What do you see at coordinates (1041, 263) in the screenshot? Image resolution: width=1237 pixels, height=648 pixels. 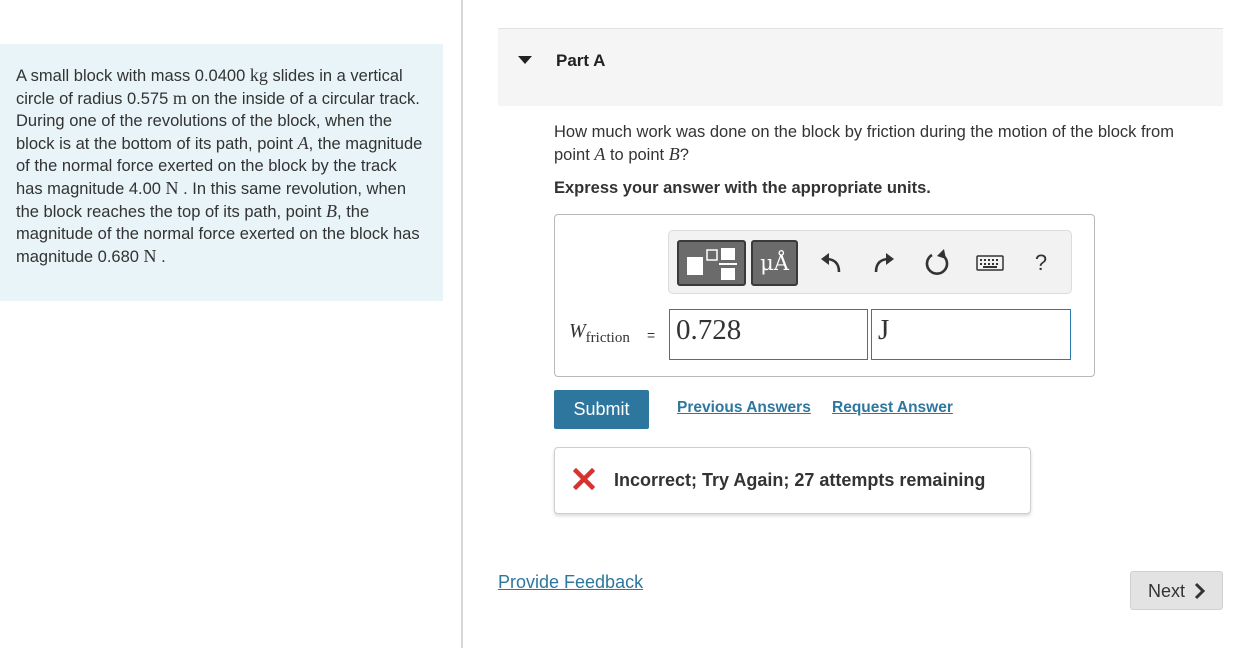 I see `help-button: ?` at bounding box center [1041, 263].